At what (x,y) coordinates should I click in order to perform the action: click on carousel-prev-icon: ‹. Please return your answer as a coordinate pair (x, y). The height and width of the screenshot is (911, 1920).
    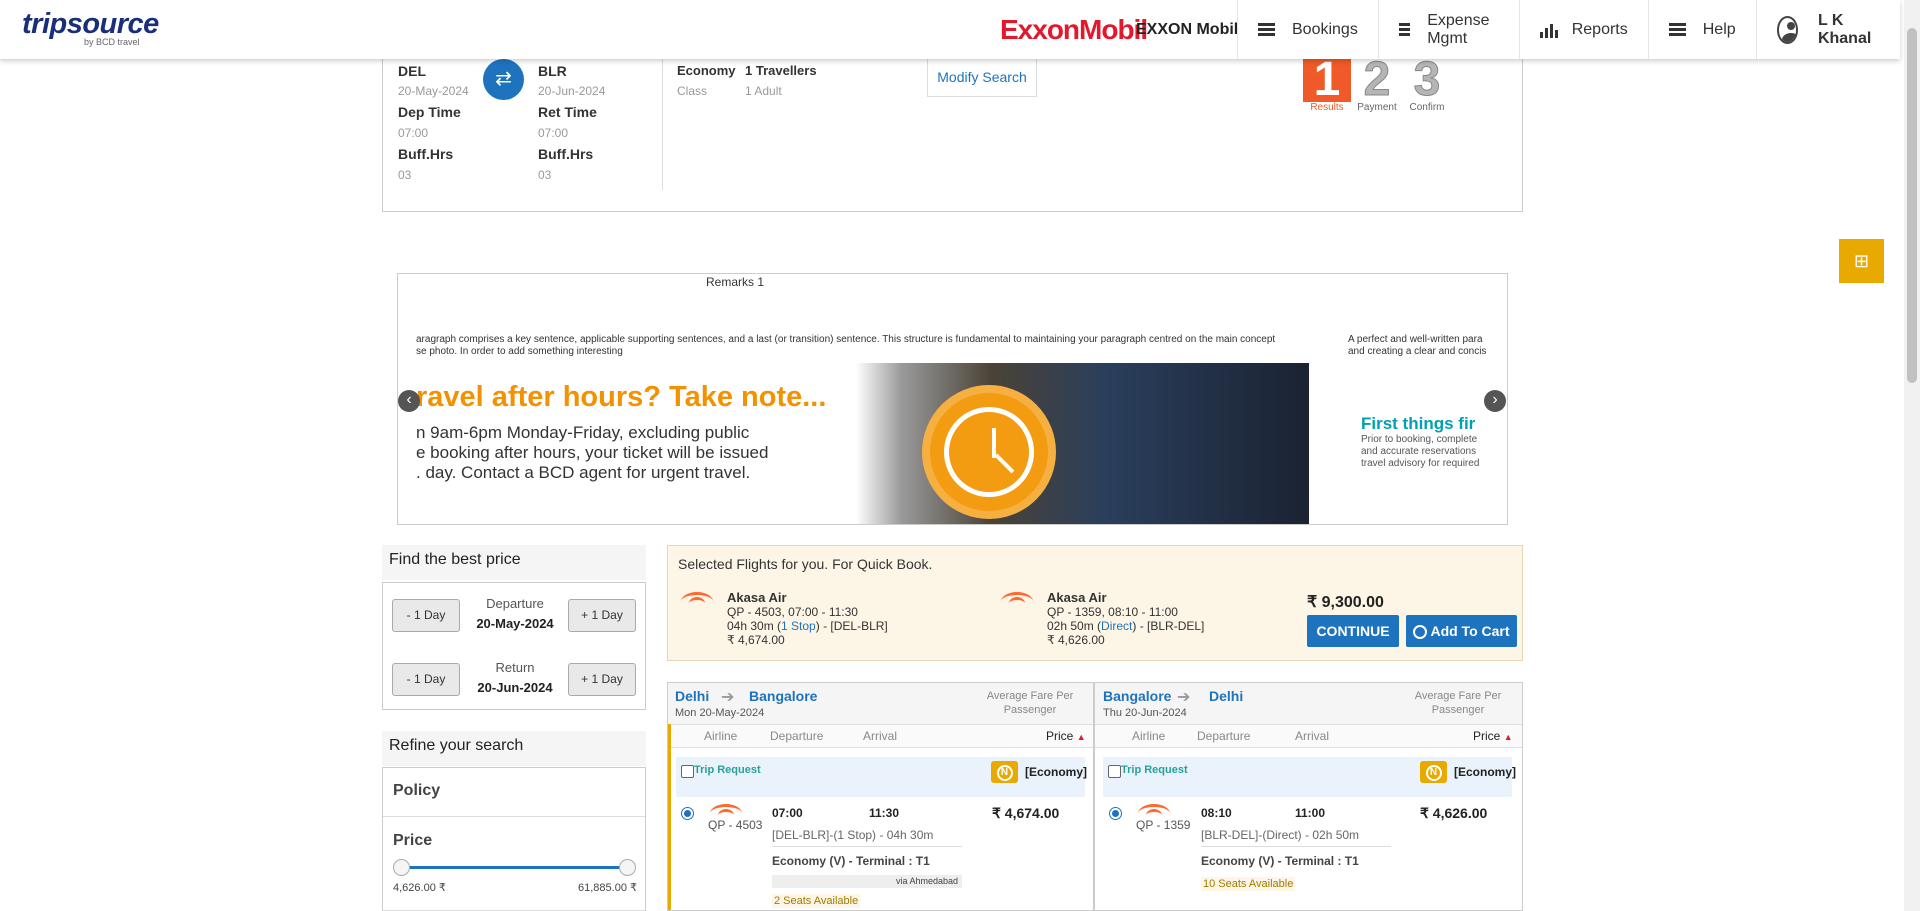
    Looking at the image, I should click on (409, 401).